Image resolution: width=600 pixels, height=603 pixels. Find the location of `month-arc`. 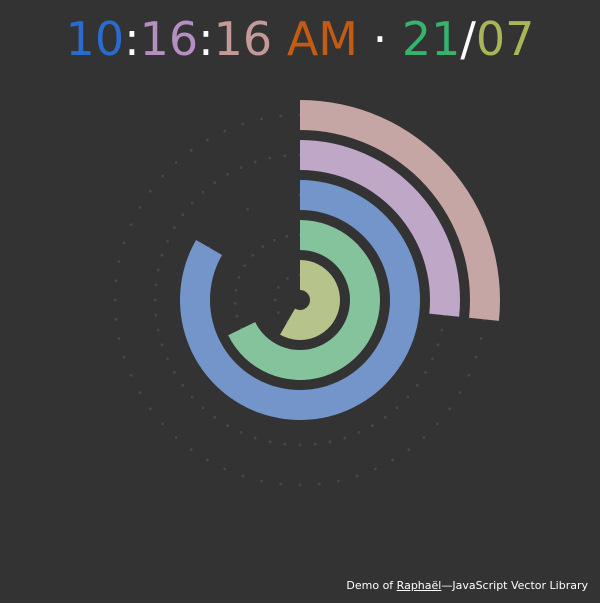

month-arc is located at coordinates (310, 300).